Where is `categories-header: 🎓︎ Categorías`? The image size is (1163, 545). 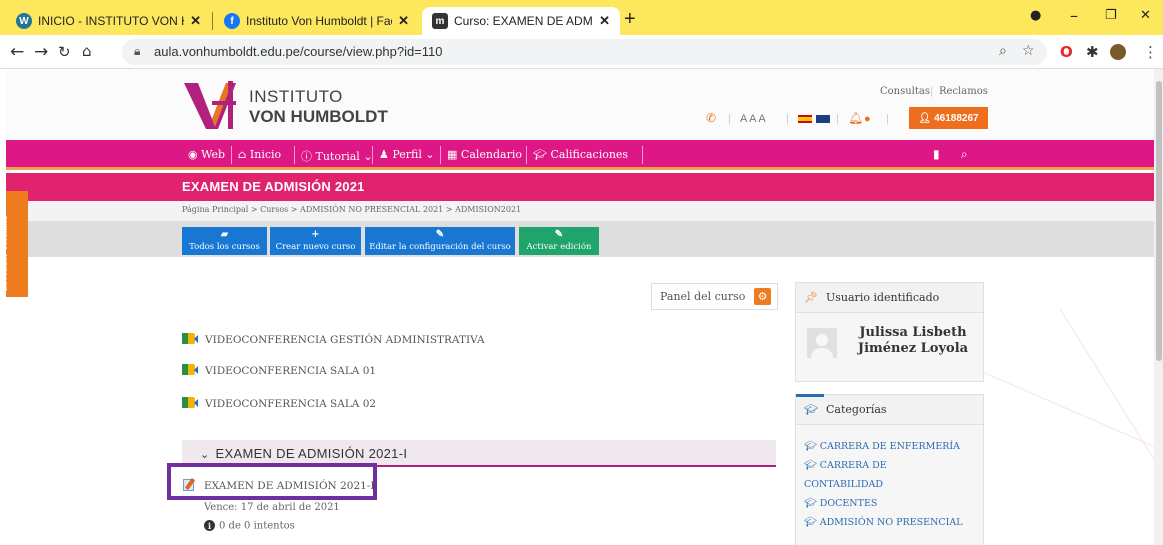
categories-header: 🎓︎ Categorías is located at coordinates (889, 409).